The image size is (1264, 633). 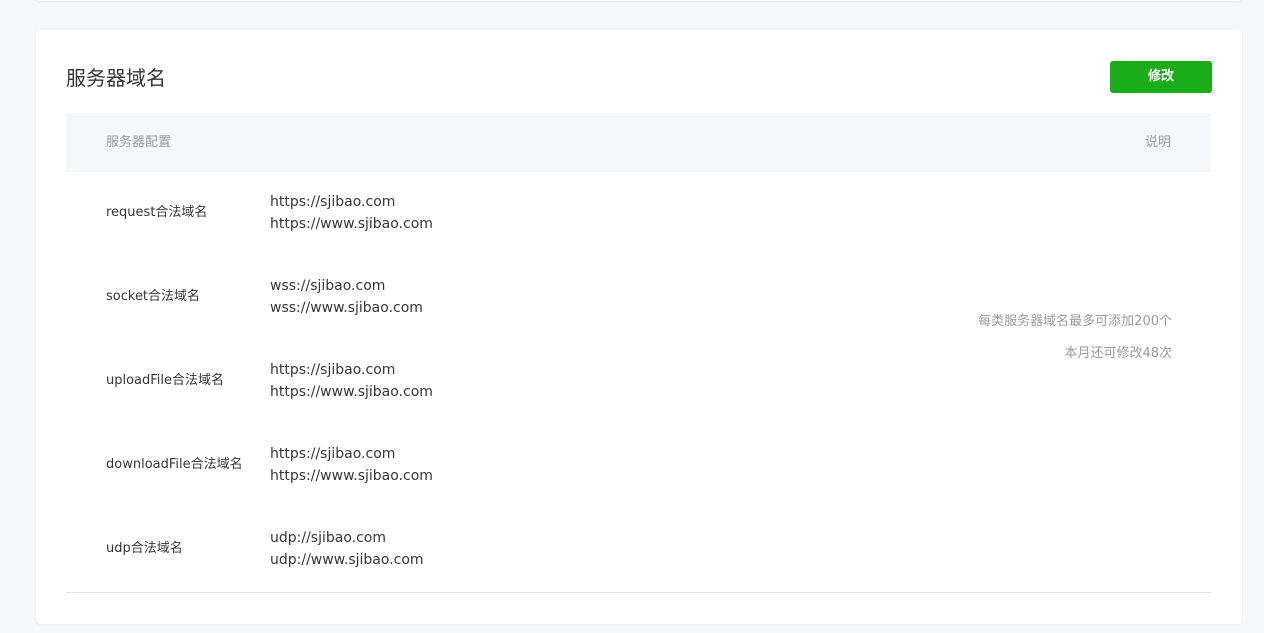 I want to click on description-notes: 每类服务器域名最多可添加200个 本月还可修改48次, so click(x=1075, y=338).